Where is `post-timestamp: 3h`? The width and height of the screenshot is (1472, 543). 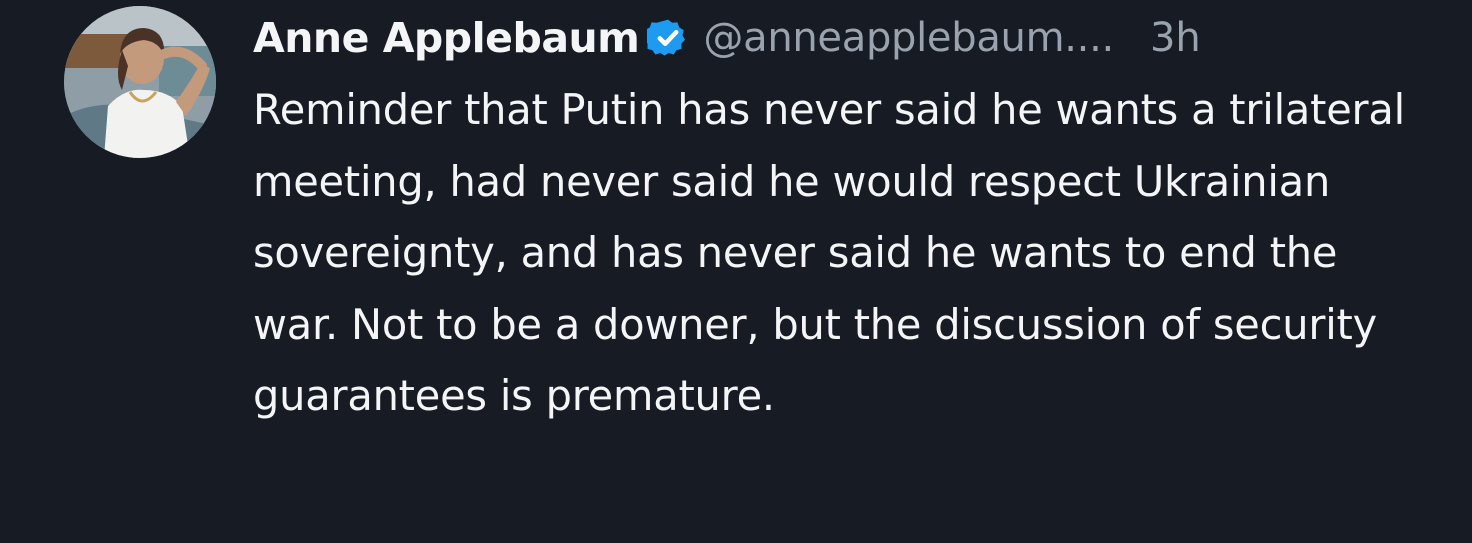
post-timestamp: 3h is located at coordinates (1175, 38).